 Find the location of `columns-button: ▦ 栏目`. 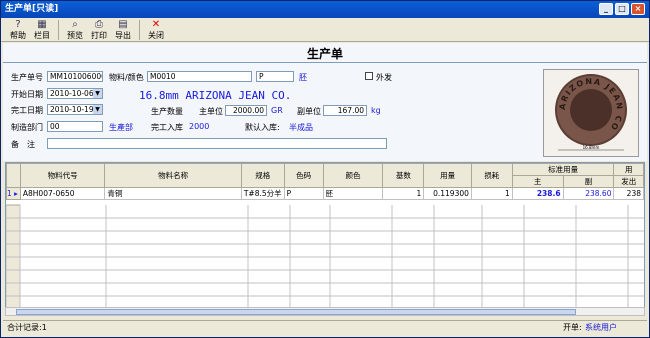

columns-button: ▦ 栏目 is located at coordinates (42, 29).